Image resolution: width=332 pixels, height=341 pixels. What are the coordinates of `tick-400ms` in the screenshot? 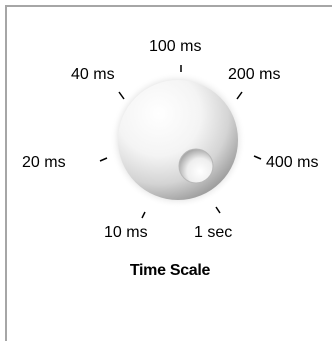 It's located at (257, 157).